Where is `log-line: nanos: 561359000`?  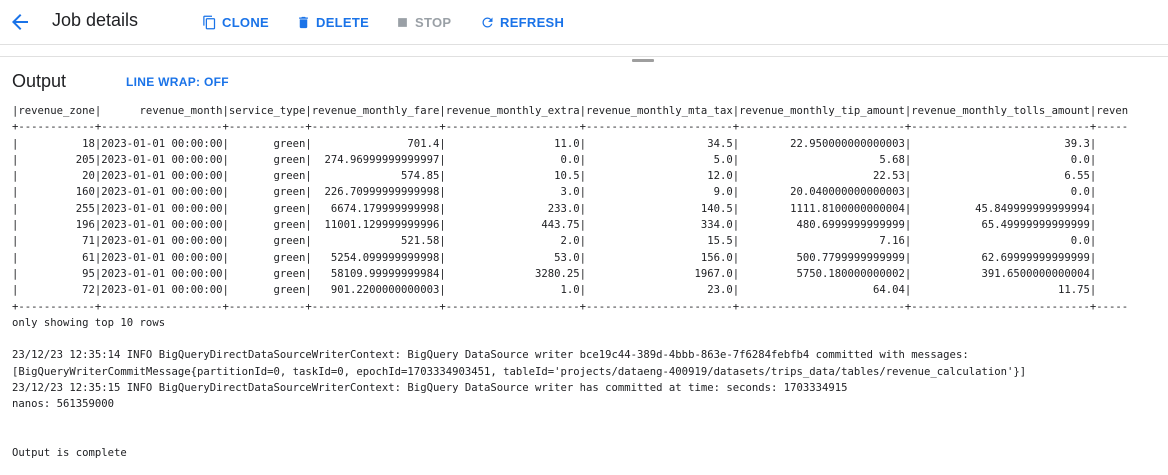 log-line: nanos: 561359000 is located at coordinates (63, 404).